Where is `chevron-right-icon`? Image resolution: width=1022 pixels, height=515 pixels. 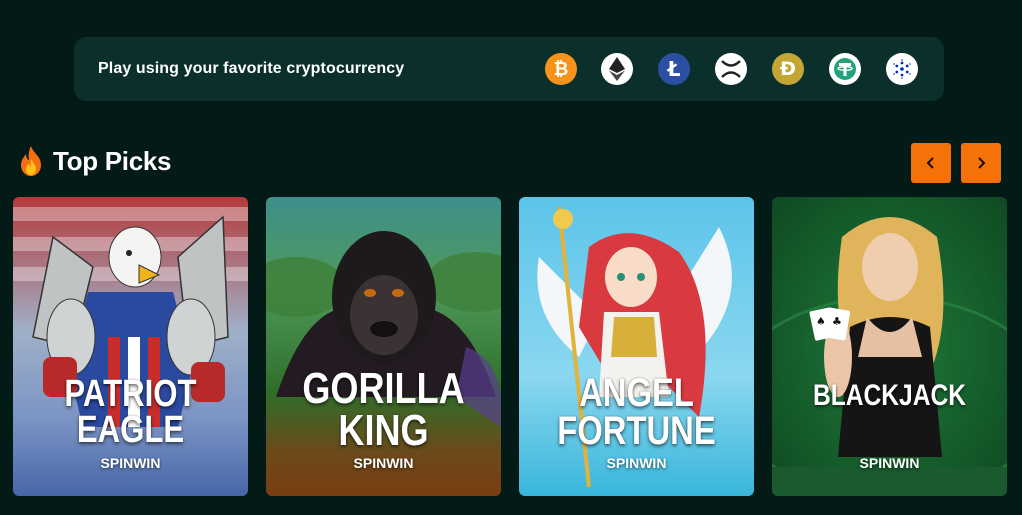
chevron-right-icon is located at coordinates (982, 163).